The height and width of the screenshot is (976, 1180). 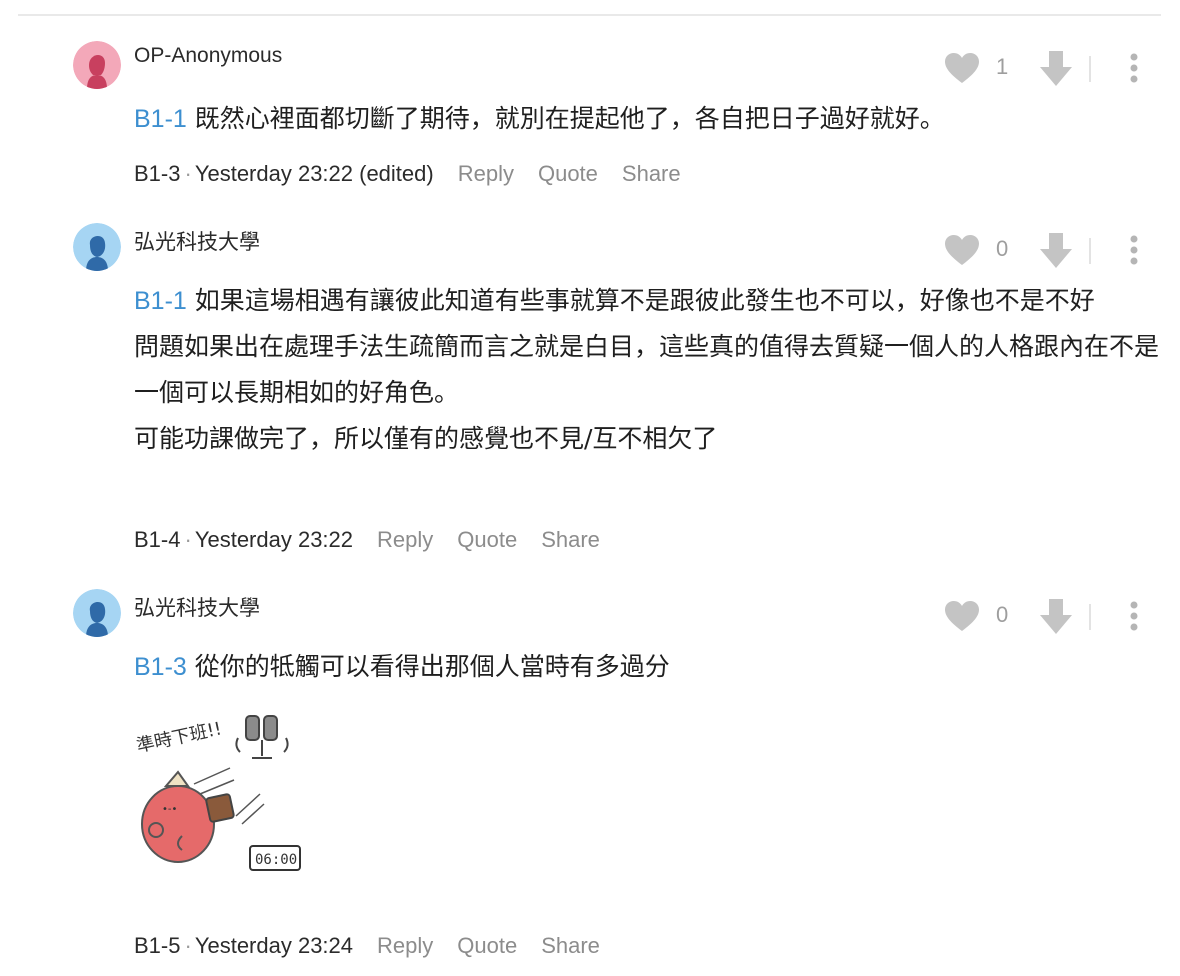 What do you see at coordinates (569, 118) in the screenshot?
I see `comment-text: 既然心裡面都切斷了期待，就別在提起他了，各自把日子過好就好。` at bounding box center [569, 118].